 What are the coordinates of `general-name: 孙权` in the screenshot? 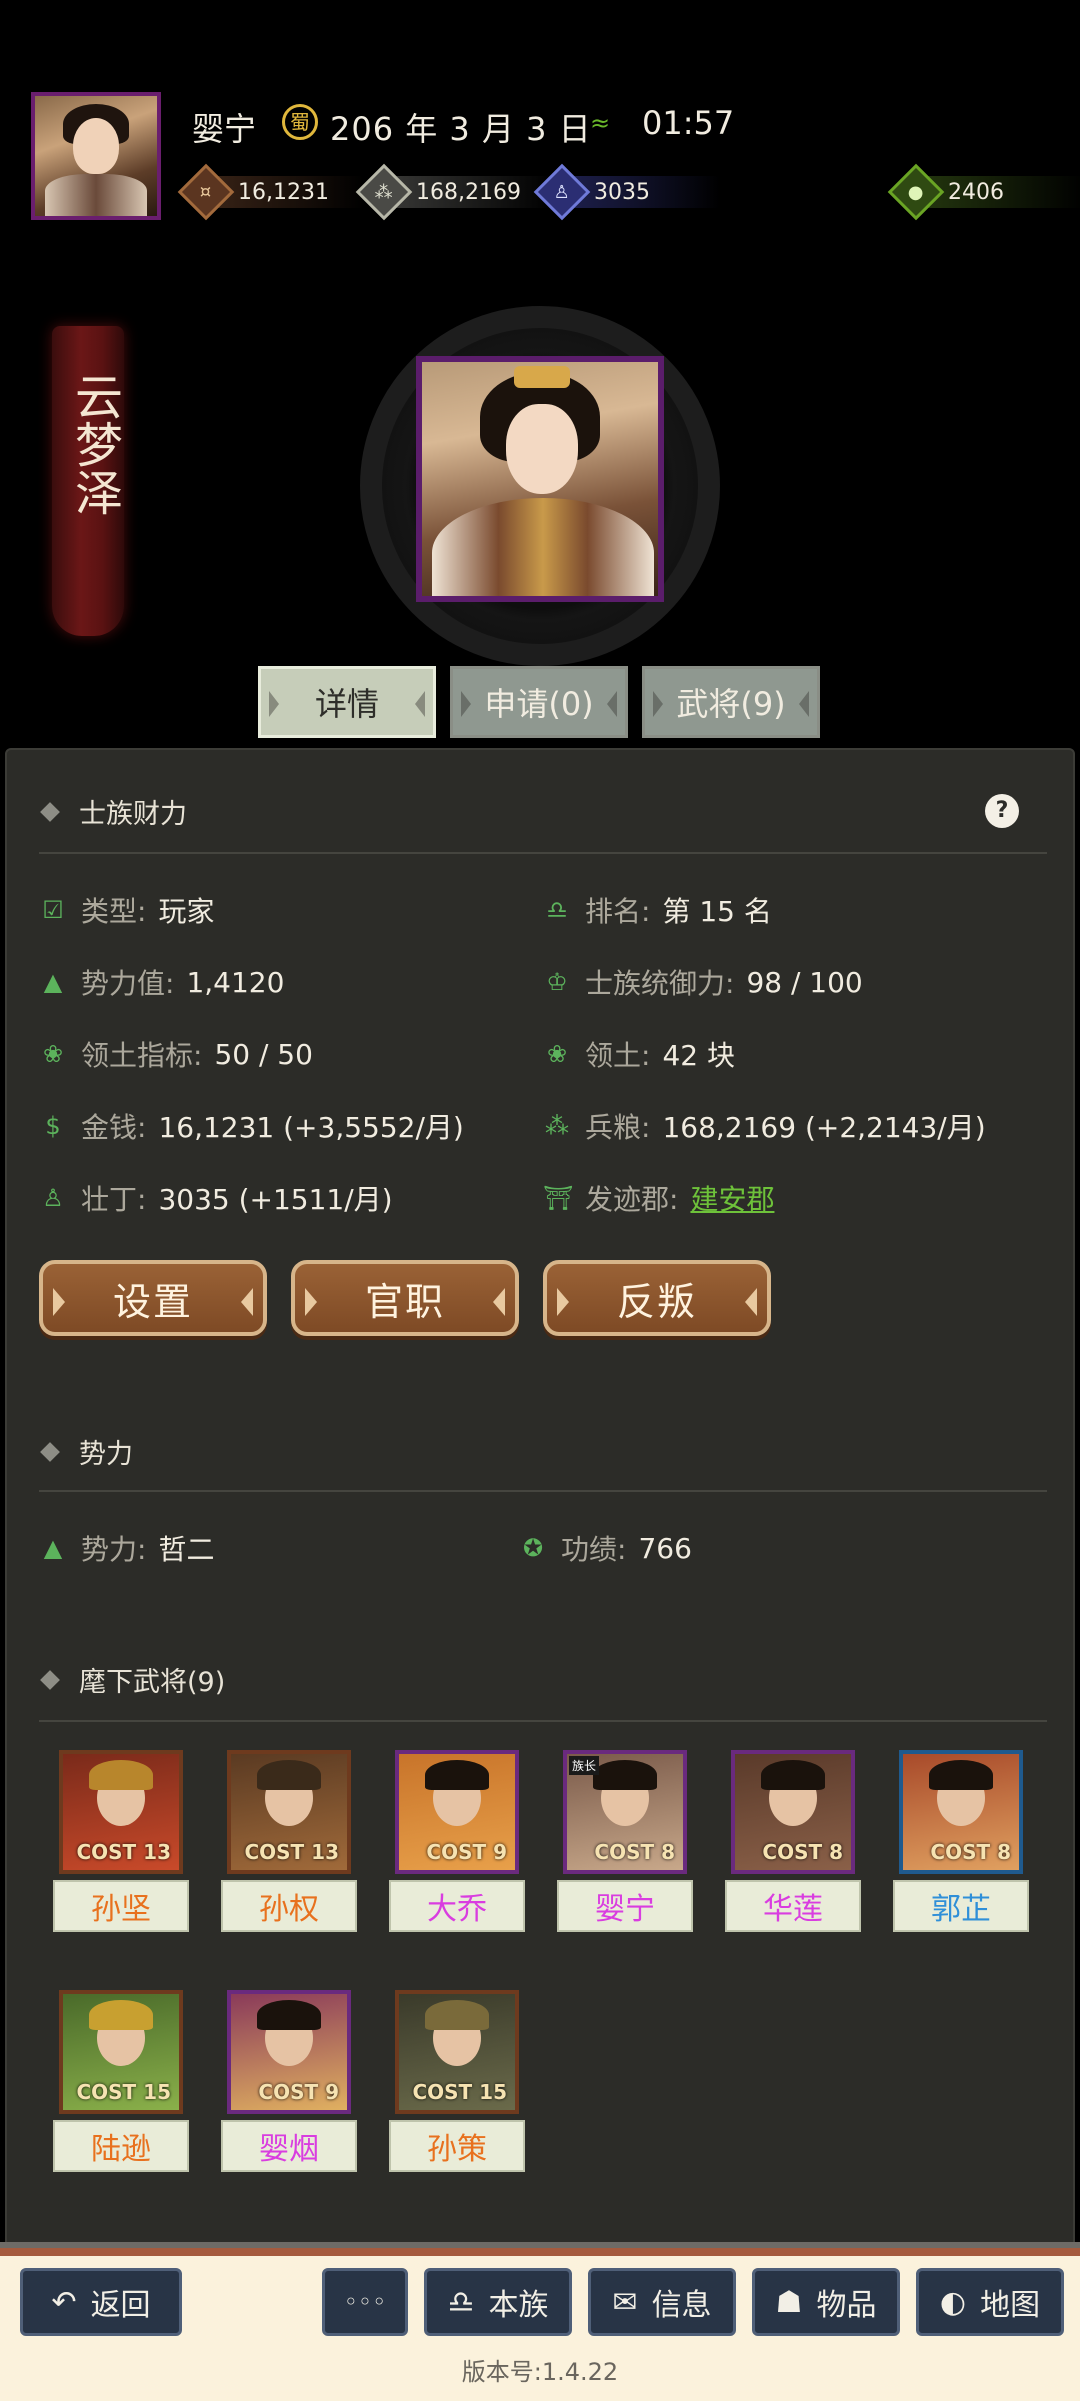 It's located at (289, 1906).